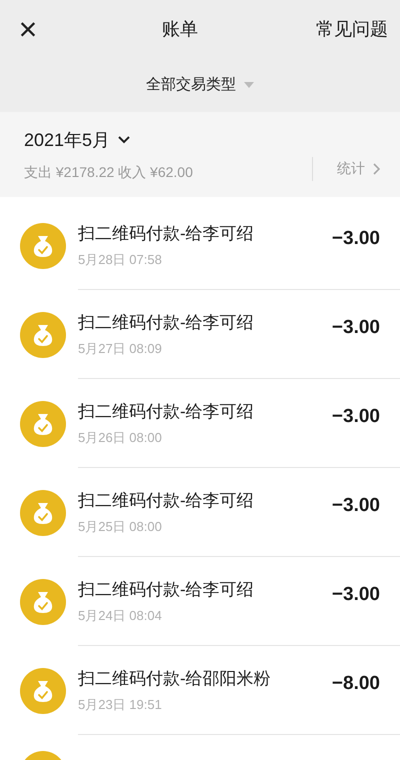 The height and width of the screenshot is (760, 400). Describe the element at coordinates (120, 260) in the screenshot. I see `transaction-time: 5月28日 07:58` at that location.